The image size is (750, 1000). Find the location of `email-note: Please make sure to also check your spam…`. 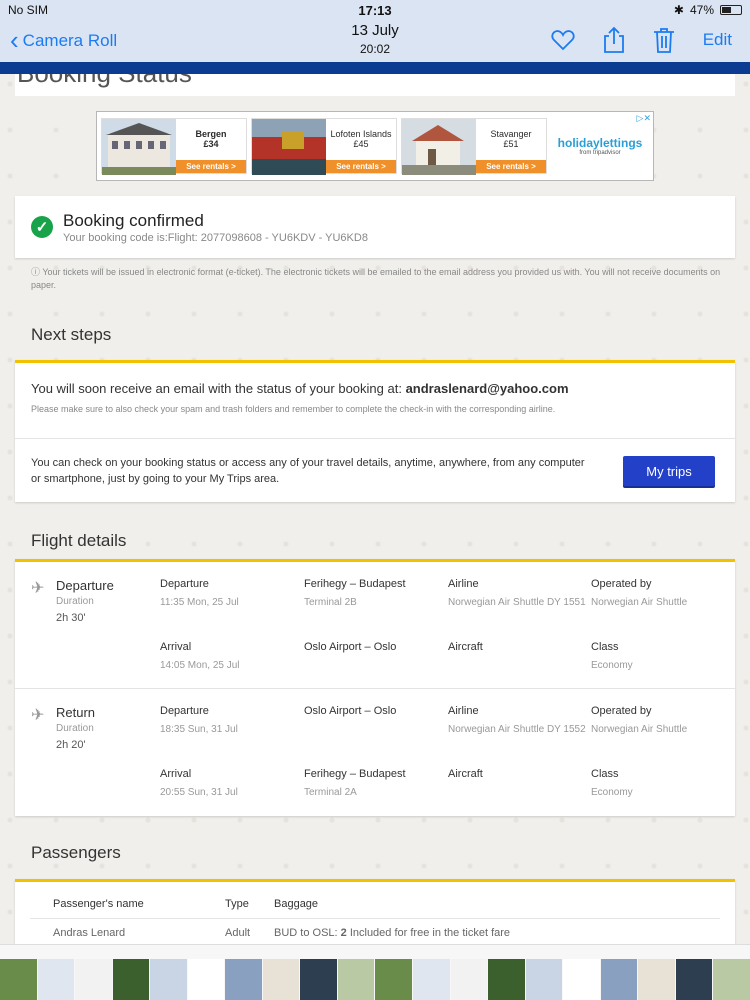

email-note: Please make sure to also check your spam… is located at coordinates (293, 409).